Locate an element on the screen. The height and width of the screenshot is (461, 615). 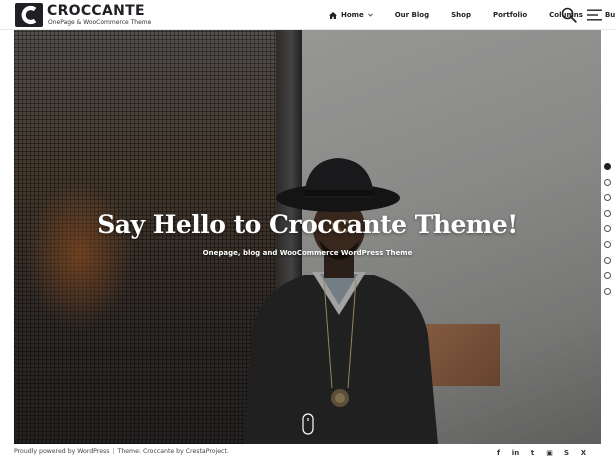
xing-icon: X is located at coordinates (583, 452).